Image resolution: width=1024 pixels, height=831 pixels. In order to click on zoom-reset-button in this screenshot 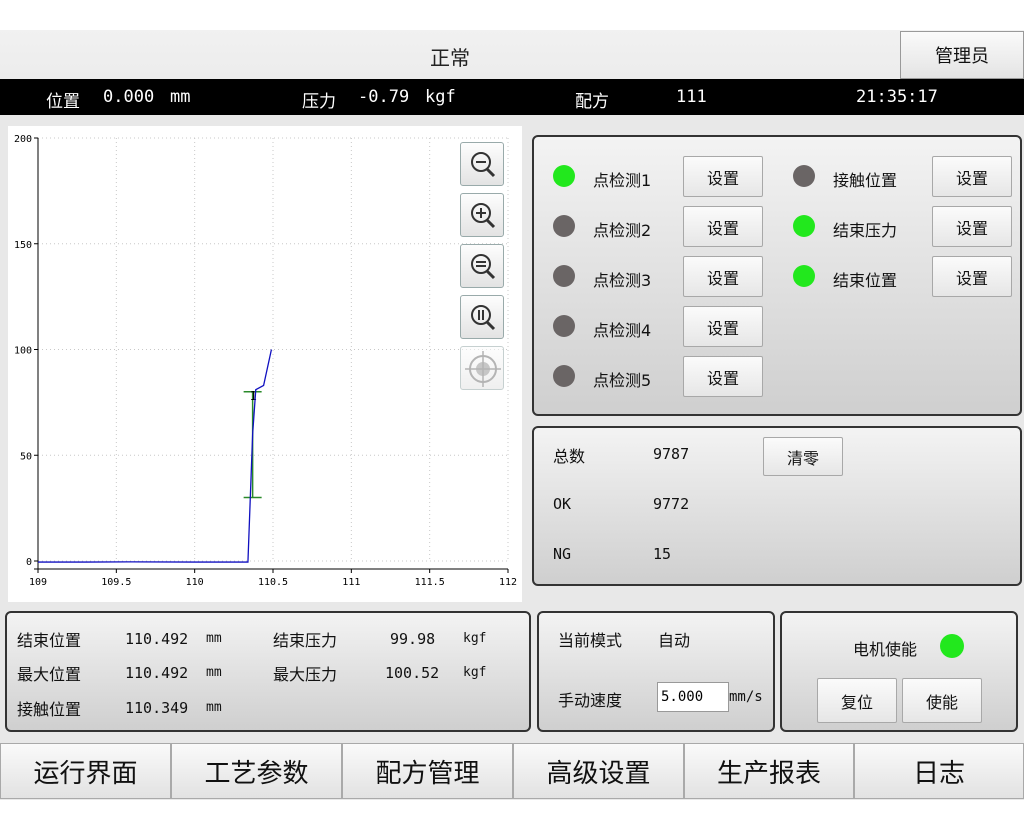, I will do `click(482, 266)`.